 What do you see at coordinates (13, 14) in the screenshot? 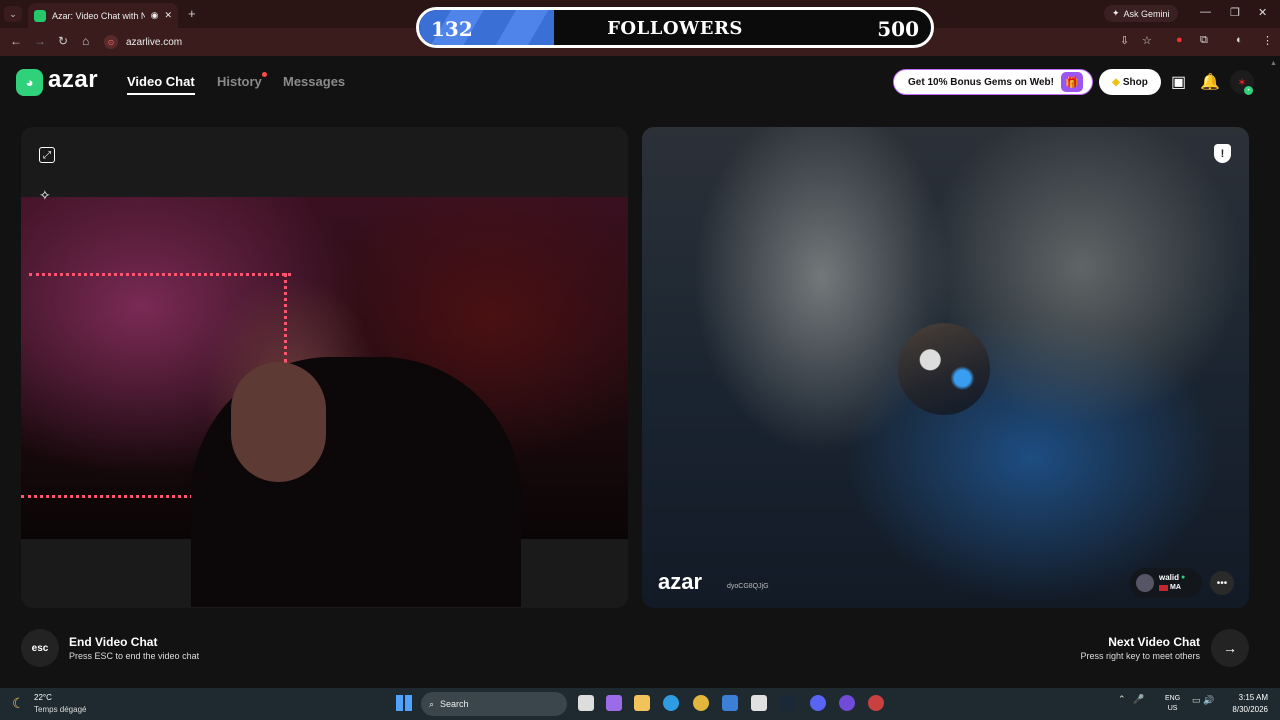
I see `tab-search-button: ⌄` at bounding box center [13, 14].